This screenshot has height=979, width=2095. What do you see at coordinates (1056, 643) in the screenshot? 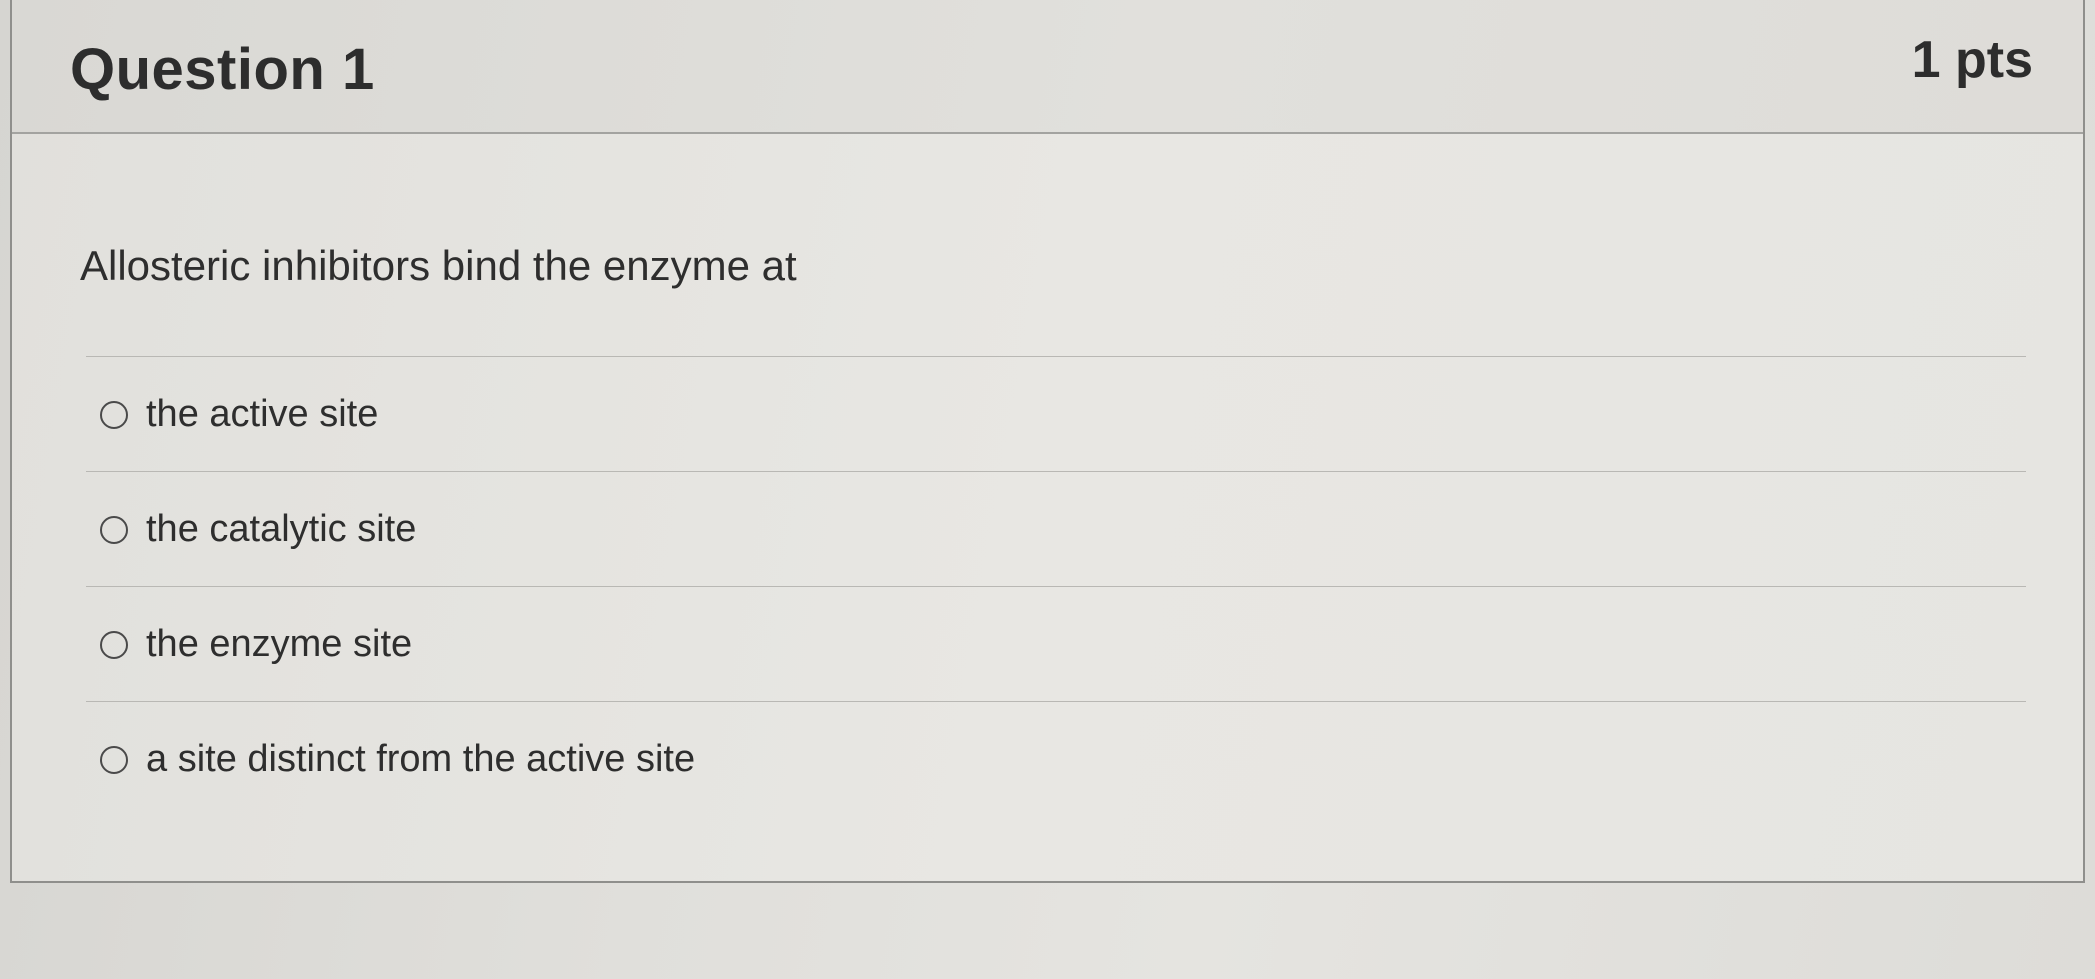
I see `answer-row: the enzyme site` at bounding box center [1056, 643].